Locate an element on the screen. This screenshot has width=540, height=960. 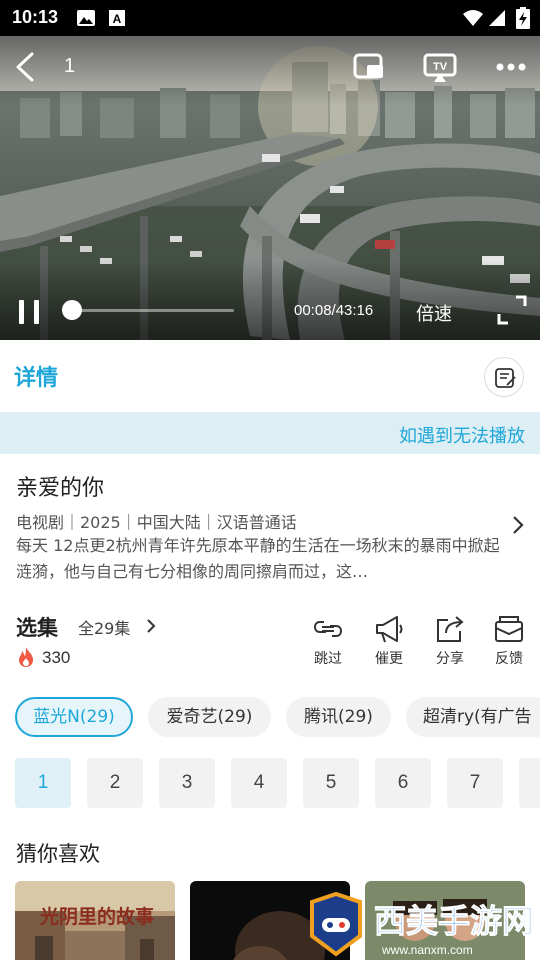
gallery-icon is located at coordinates (86, 18).